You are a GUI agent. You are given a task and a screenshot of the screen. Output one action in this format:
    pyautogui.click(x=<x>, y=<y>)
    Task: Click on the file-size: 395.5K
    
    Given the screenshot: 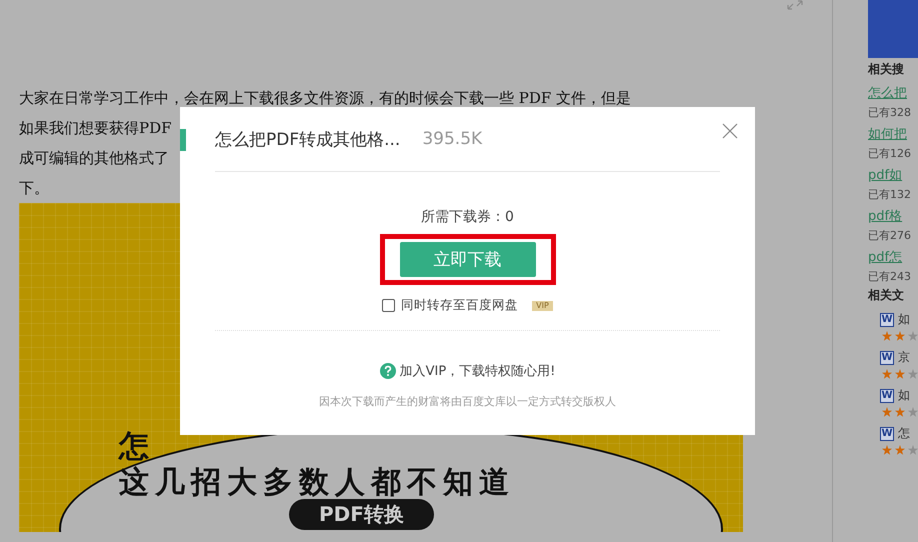 What is the action you would take?
    pyautogui.click(x=452, y=139)
    